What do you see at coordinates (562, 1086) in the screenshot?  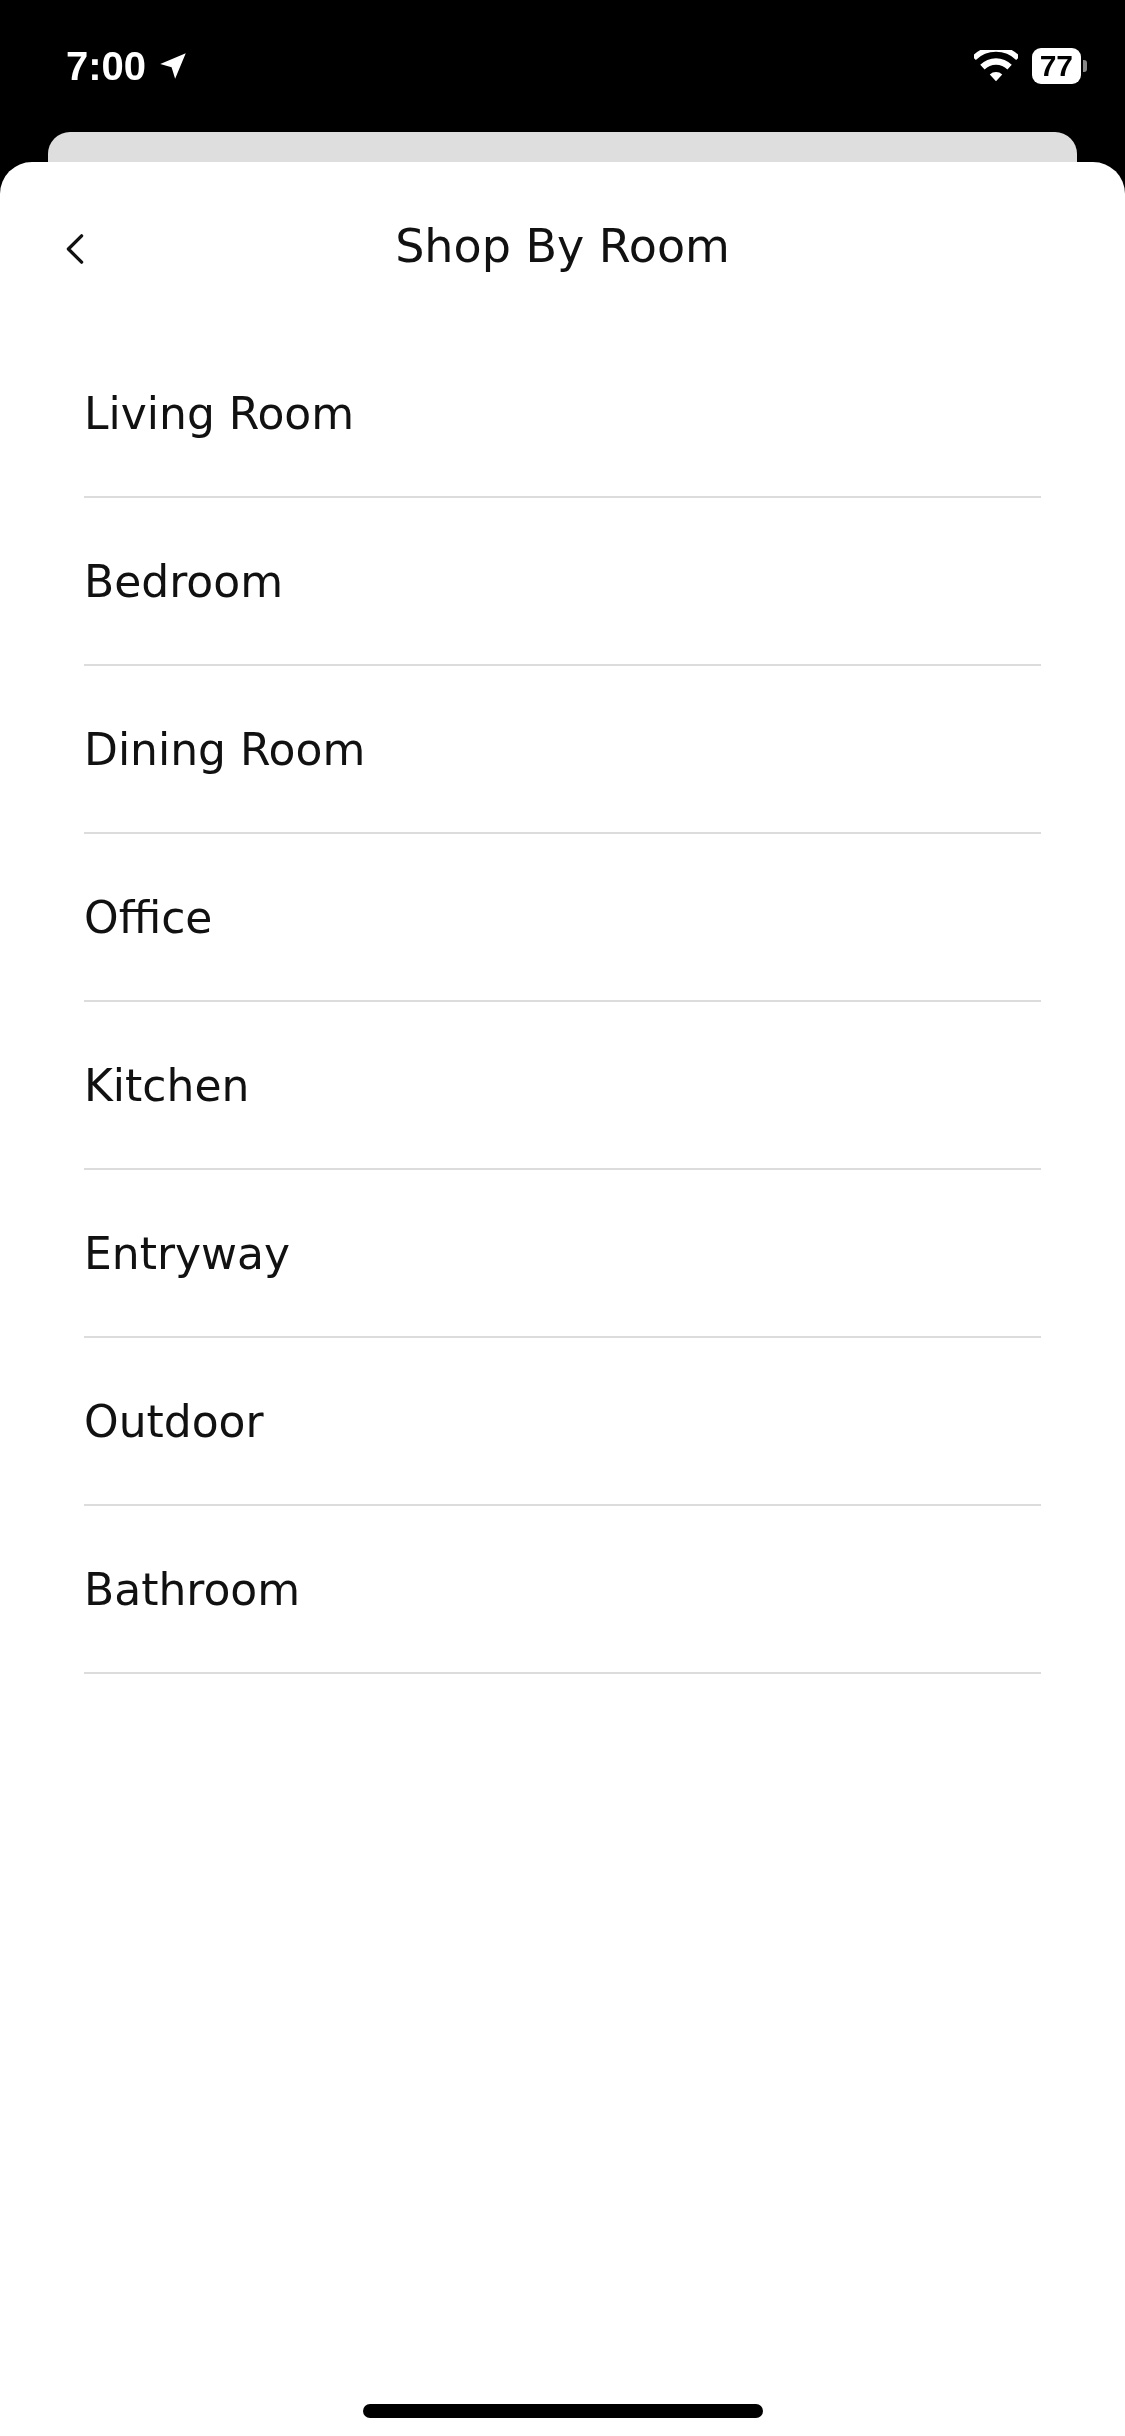 I see `room-list-item: Kitchen` at bounding box center [562, 1086].